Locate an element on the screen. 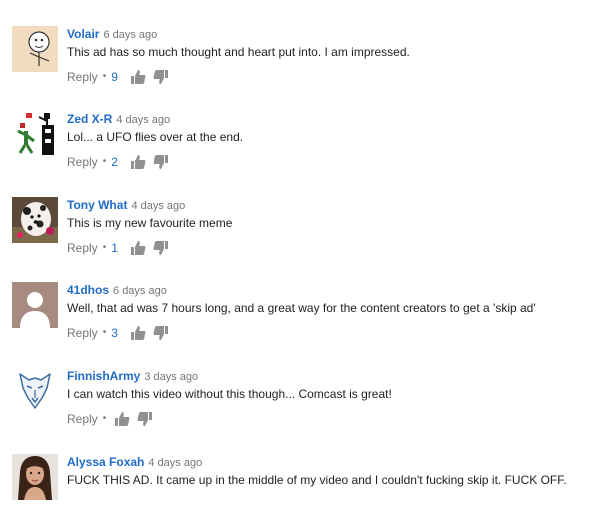 This screenshot has width=600, height=524. dog-photo-icon is located at coordinates (35, 220).